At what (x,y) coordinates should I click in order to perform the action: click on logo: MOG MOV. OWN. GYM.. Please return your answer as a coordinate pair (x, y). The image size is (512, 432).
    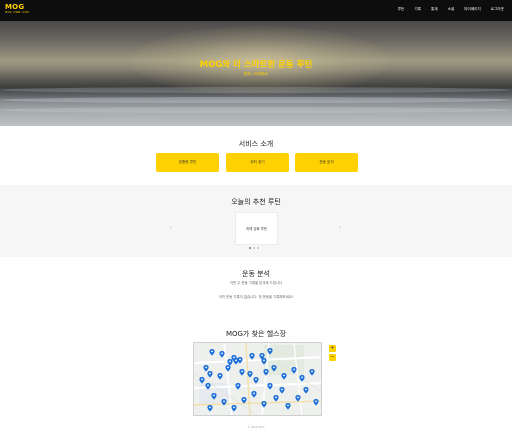
    Looking at the image, I should click on (17, 9).